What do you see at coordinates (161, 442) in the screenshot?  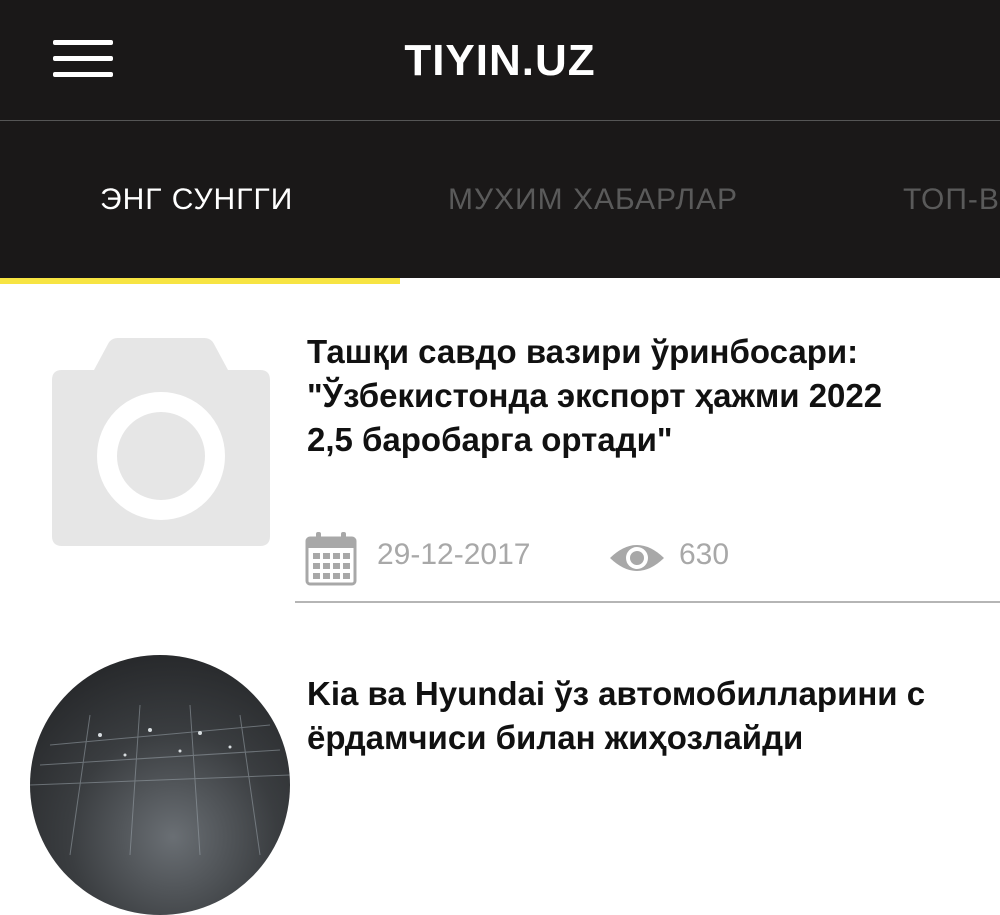 I see `camera-placeholder-icon` at bounding box center [161, 442].